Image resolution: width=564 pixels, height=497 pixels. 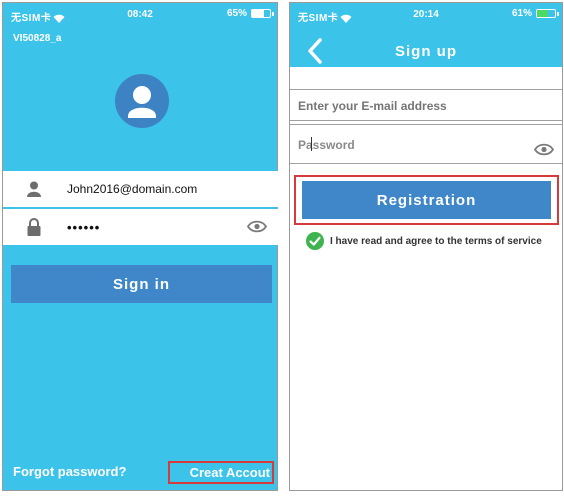 What do you see at coordinates (140, 14) in the screenshot?
I see `status-bar: 无SIM卡 08:42 65%` at bounding box center [140, 14].